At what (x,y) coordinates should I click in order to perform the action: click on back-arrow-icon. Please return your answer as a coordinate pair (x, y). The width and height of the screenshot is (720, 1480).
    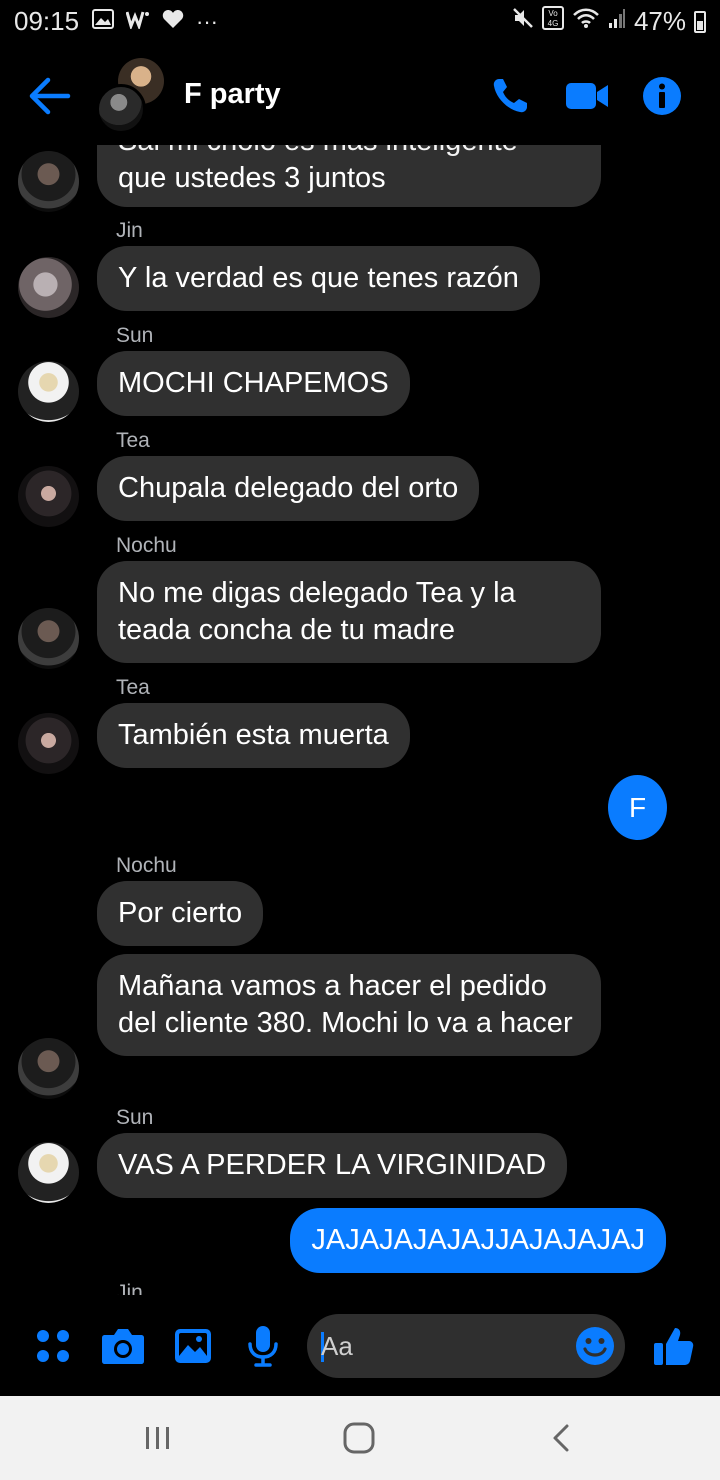
    Looking at the image, I should click on (50, 96).